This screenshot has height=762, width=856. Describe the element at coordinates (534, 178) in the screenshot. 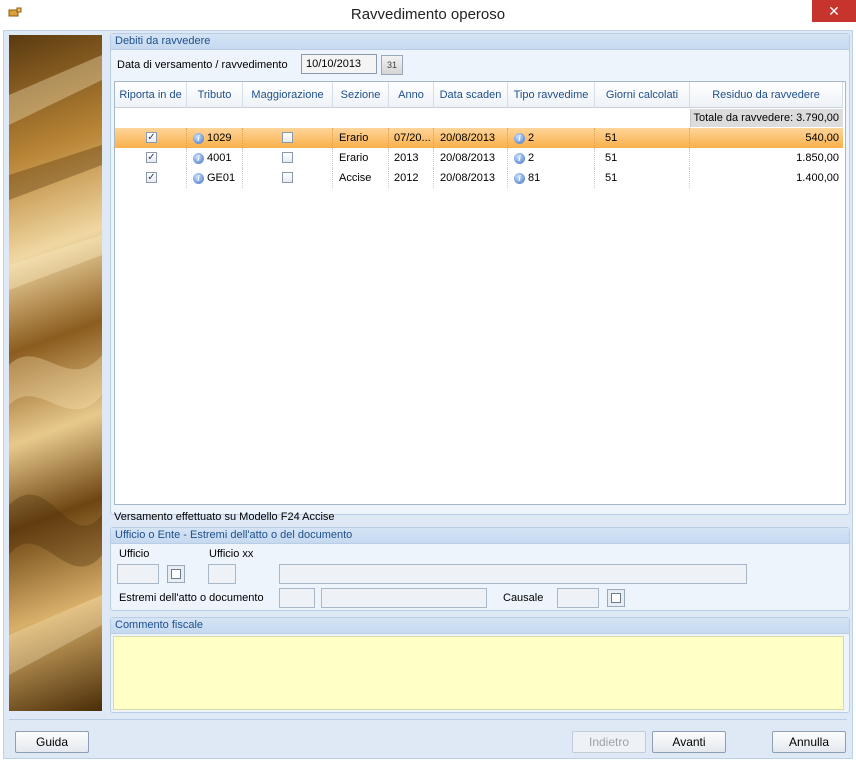

I see `tipo-value: 81` at that location.